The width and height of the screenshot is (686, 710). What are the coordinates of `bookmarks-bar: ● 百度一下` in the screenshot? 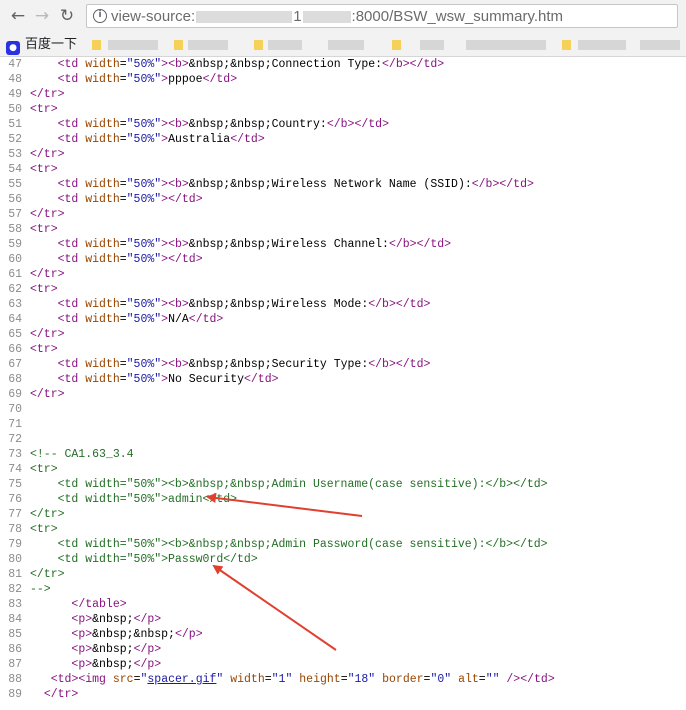 It's located at (343, 45).